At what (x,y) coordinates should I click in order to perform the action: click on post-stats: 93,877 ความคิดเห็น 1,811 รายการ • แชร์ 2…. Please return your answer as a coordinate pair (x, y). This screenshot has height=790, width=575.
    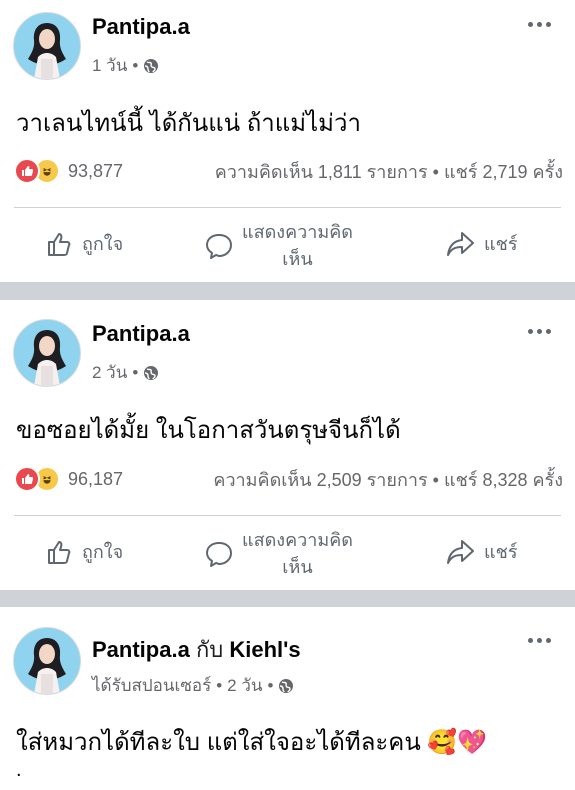
    Looking at the image, I should click on (288, 171).